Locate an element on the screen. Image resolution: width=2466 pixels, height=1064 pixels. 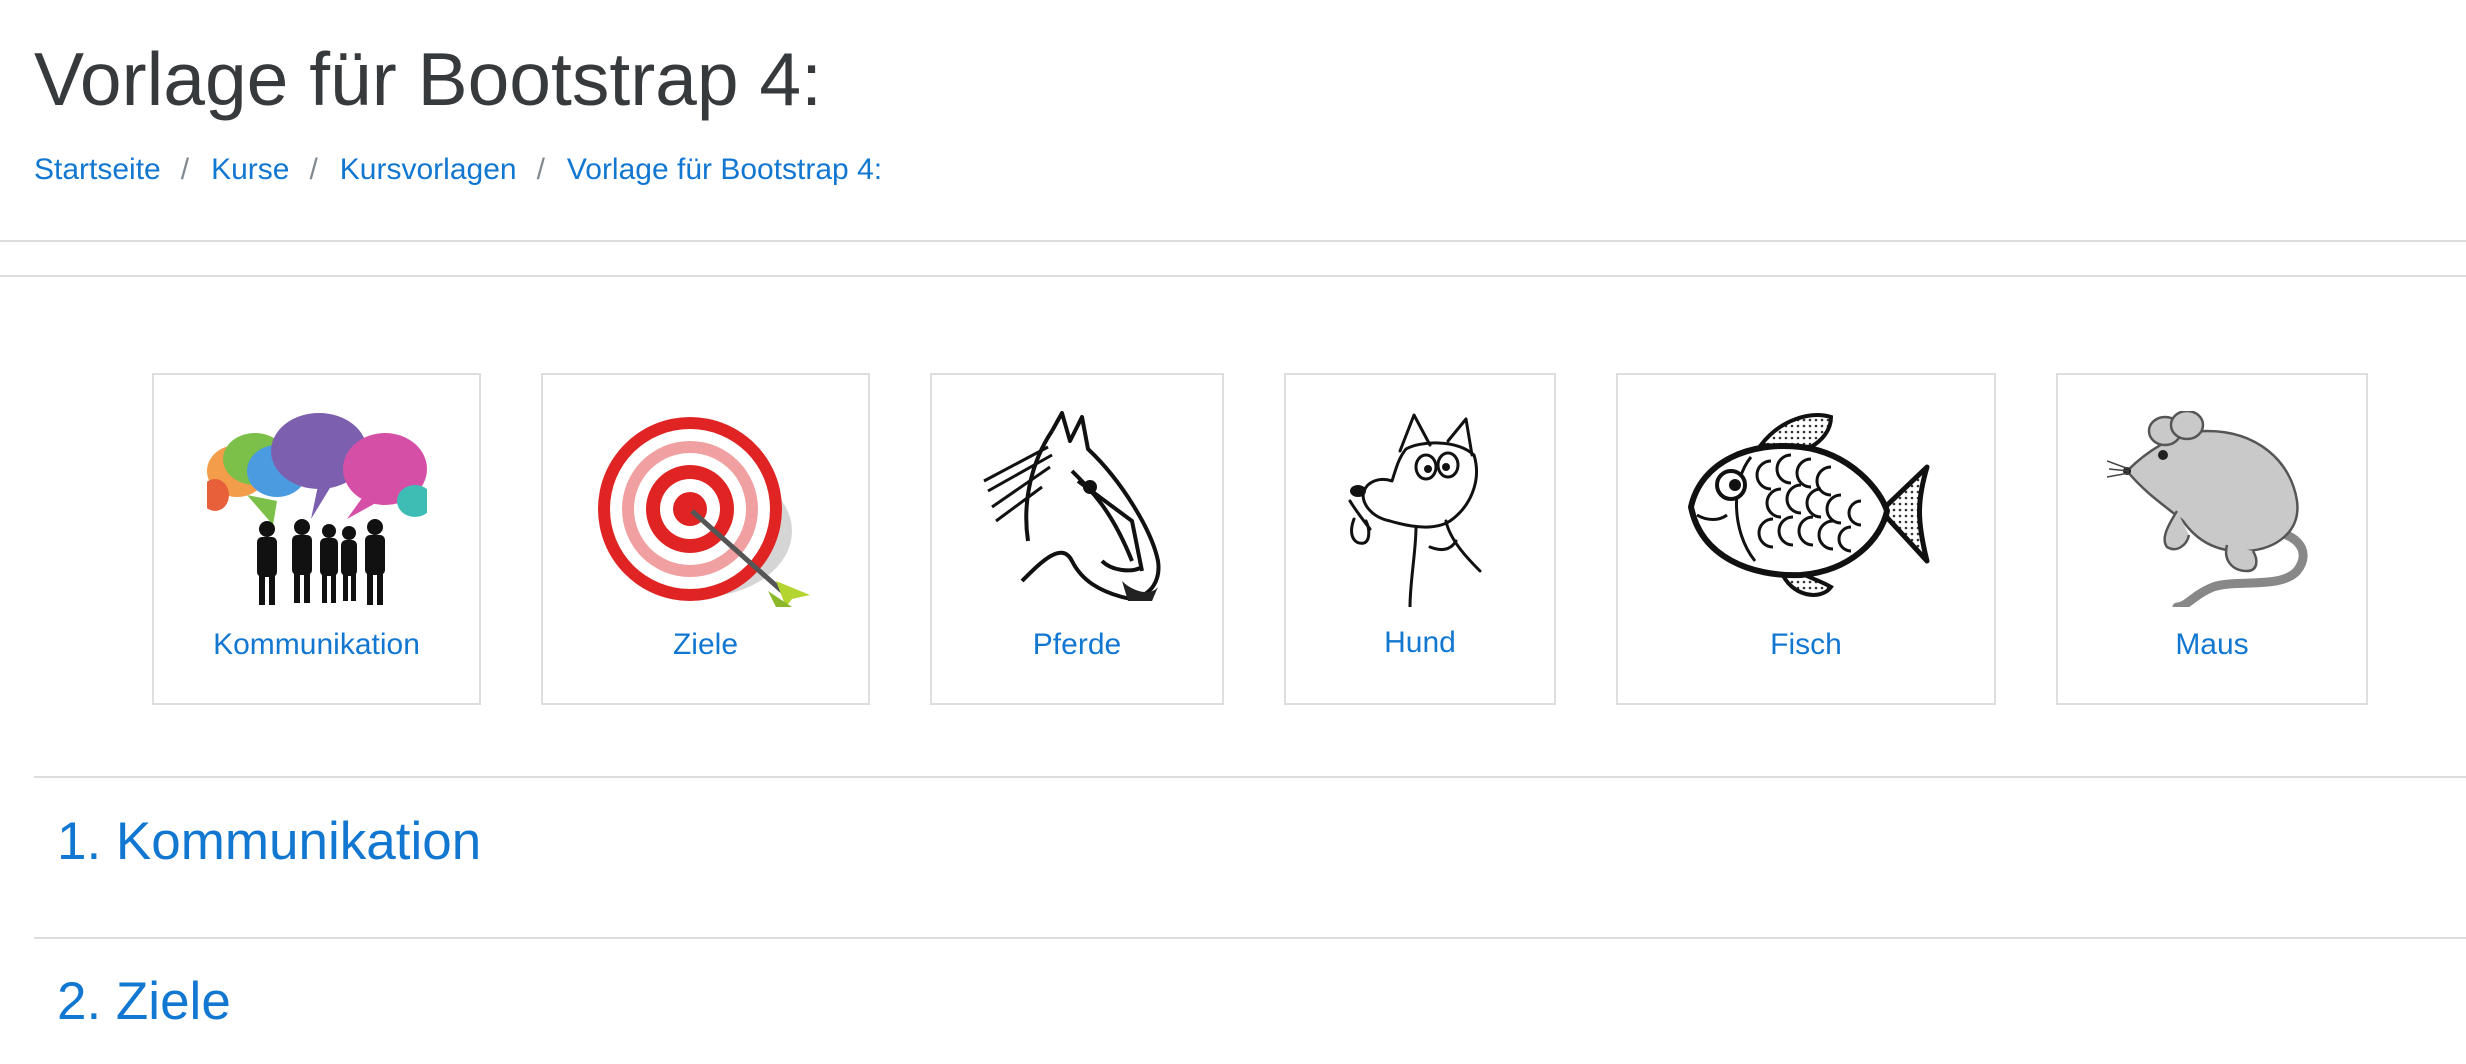
tile-hund: Hund is located at coordinates (1420, 539).